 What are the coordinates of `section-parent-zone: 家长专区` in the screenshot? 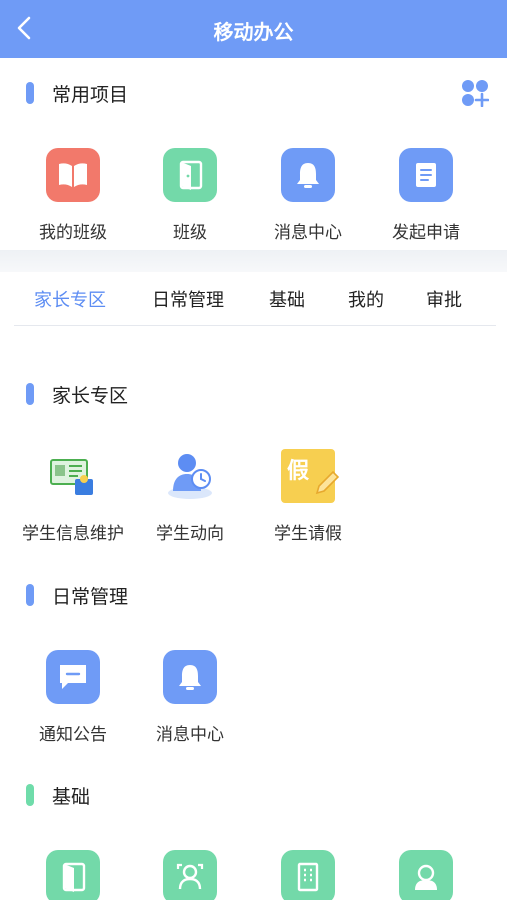 It's located at (77, 394).